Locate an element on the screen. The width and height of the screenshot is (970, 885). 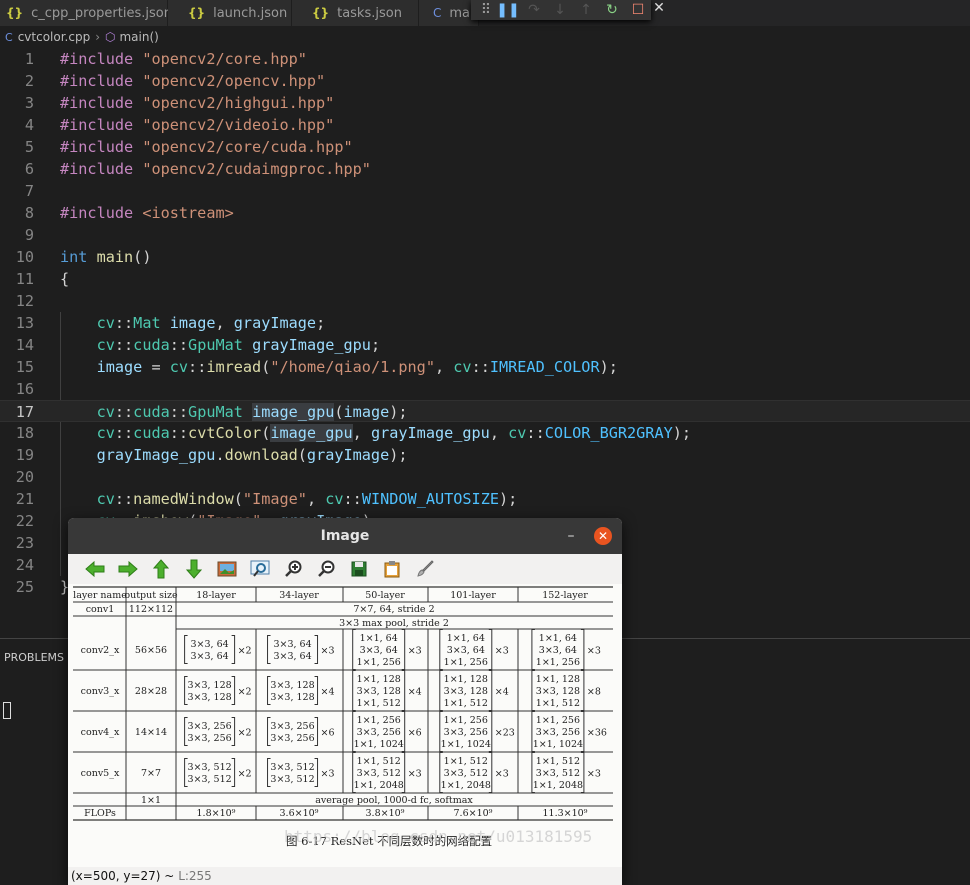
step-out-icon: ↑ is located at coordinates (586, 10).